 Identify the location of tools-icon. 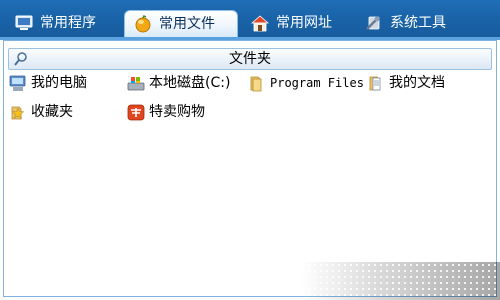
(373, 23).